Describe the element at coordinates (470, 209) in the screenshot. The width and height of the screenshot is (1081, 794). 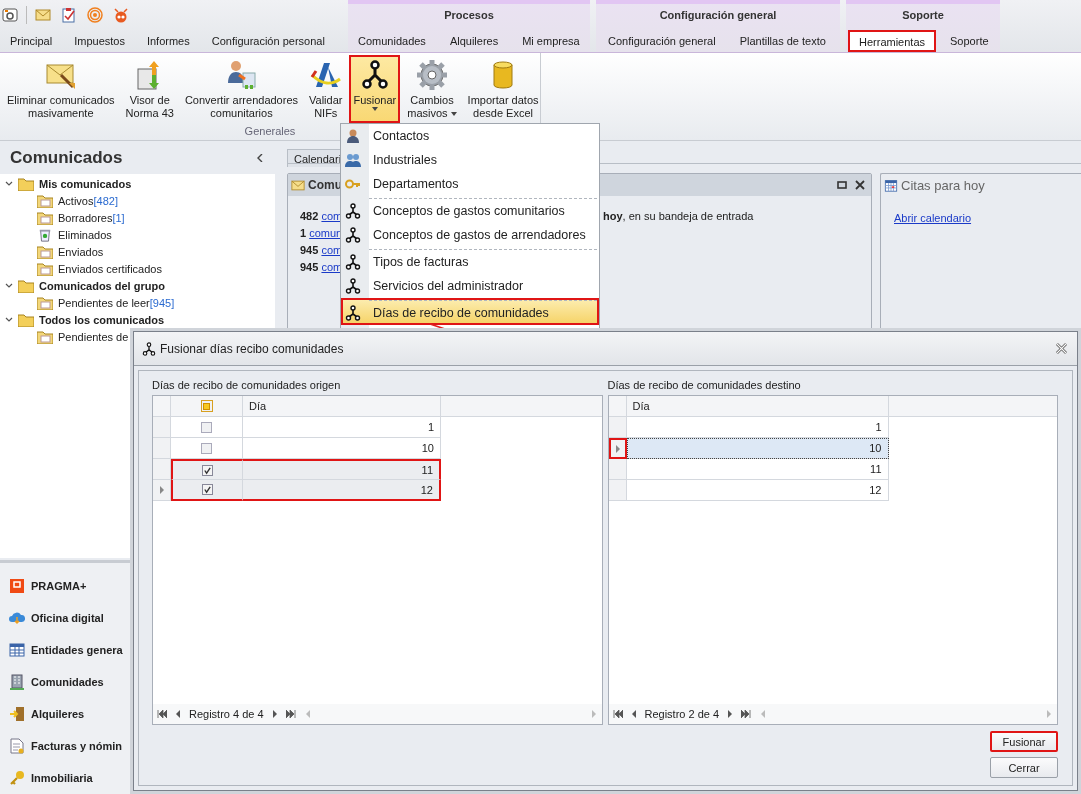
I see `menu-item: Conceptos de gastos comunitarios` at that location.